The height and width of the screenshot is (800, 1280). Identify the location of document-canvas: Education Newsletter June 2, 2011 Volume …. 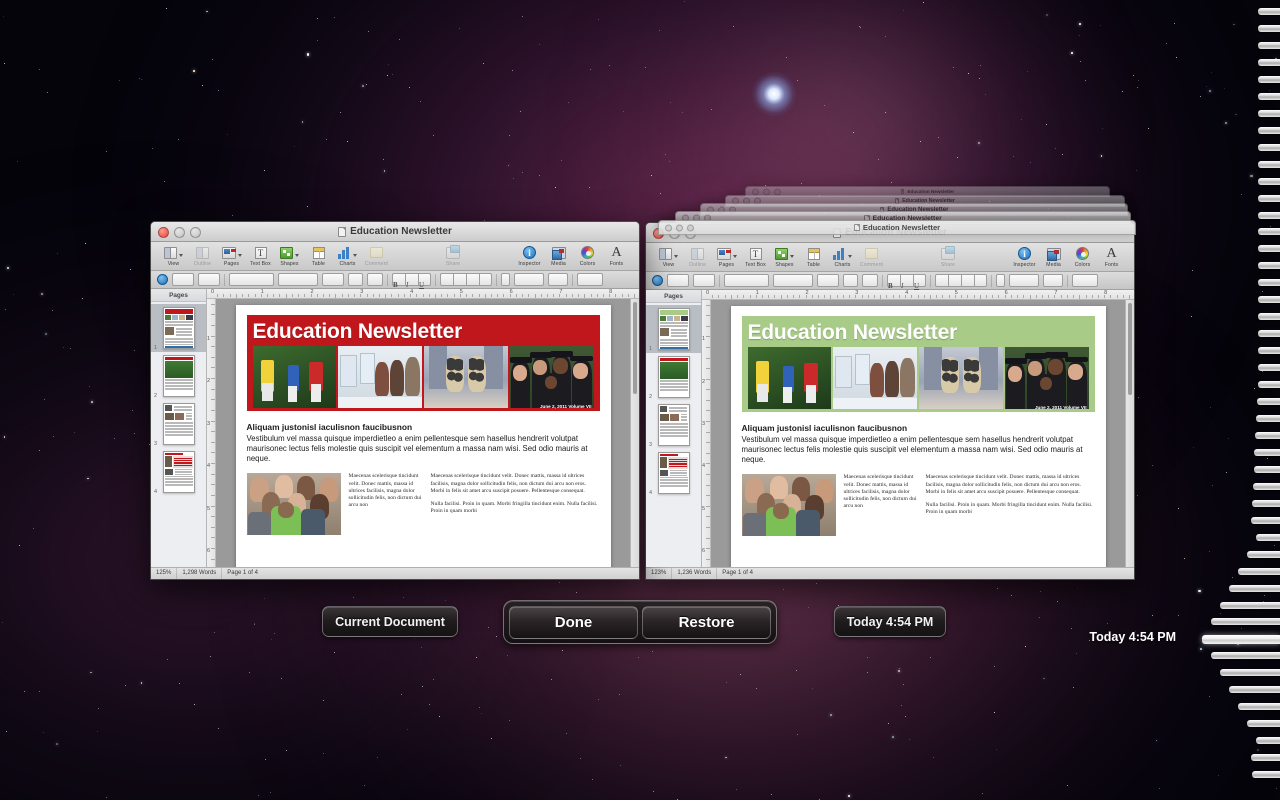
(918, 433).